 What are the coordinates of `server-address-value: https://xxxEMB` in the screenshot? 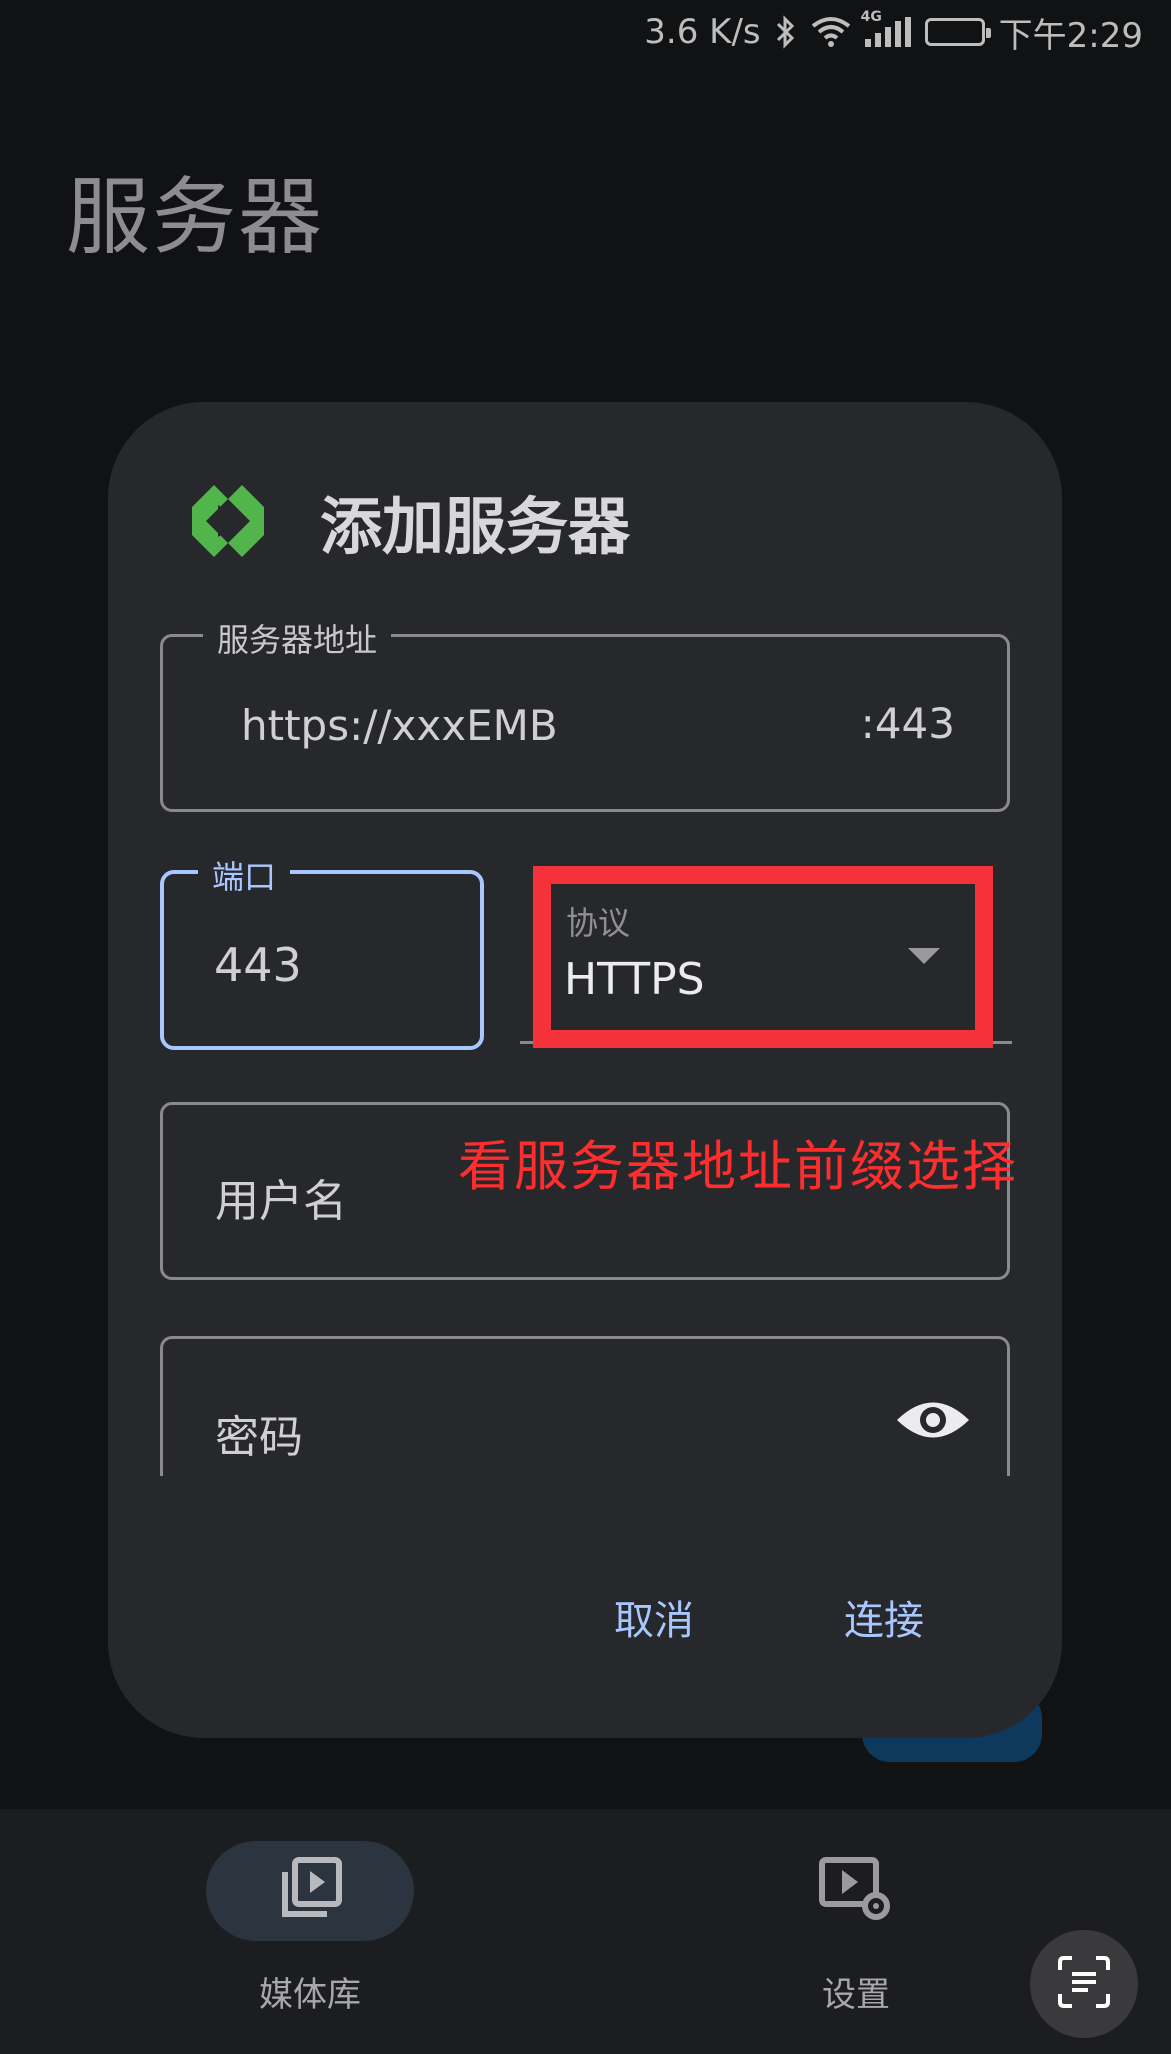 It's located at (399, 725).